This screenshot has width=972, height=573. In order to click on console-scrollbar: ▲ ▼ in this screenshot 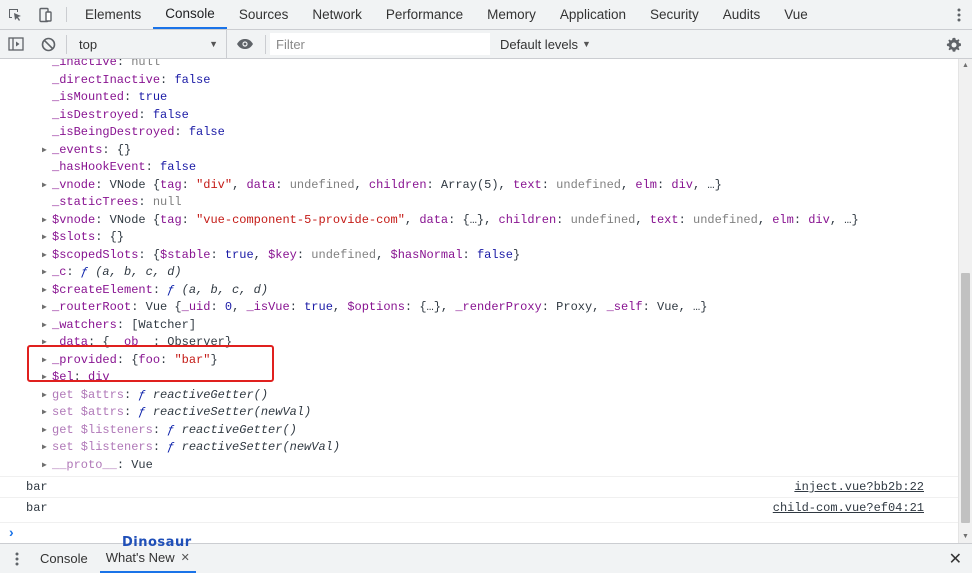, I will do `click(965, 301)`.